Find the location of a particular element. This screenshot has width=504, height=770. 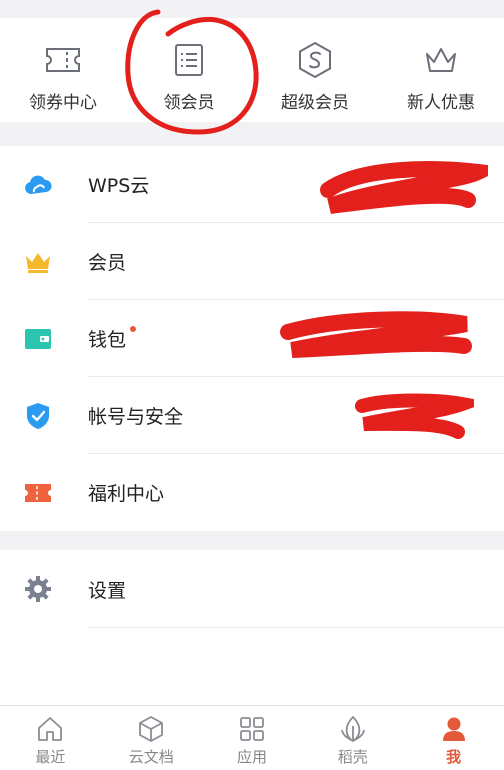

tab-apps: 应用 is located at coordinates (252, 738).